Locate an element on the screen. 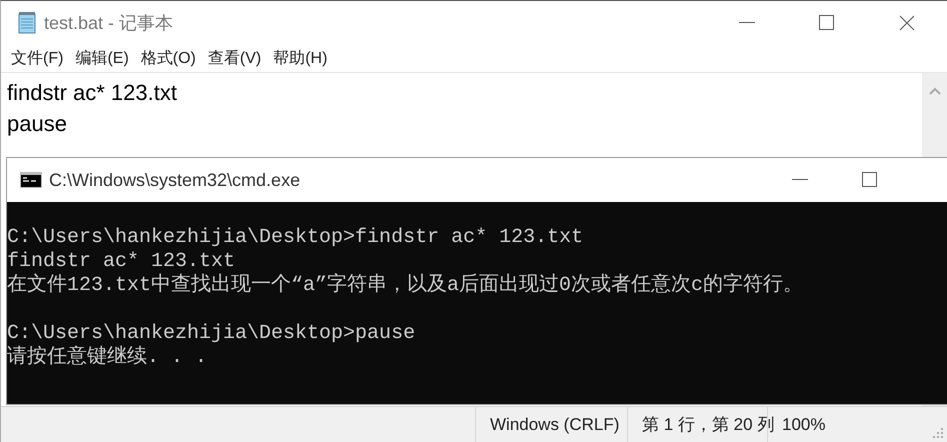  console-line: C:\Users\hankezhijia\Desktop>pause is located at coordinates (211, 334).